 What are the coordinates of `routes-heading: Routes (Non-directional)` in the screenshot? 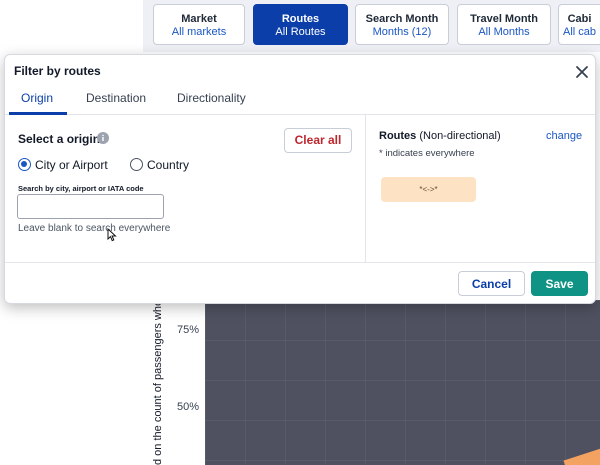 It's located at (440, 136).